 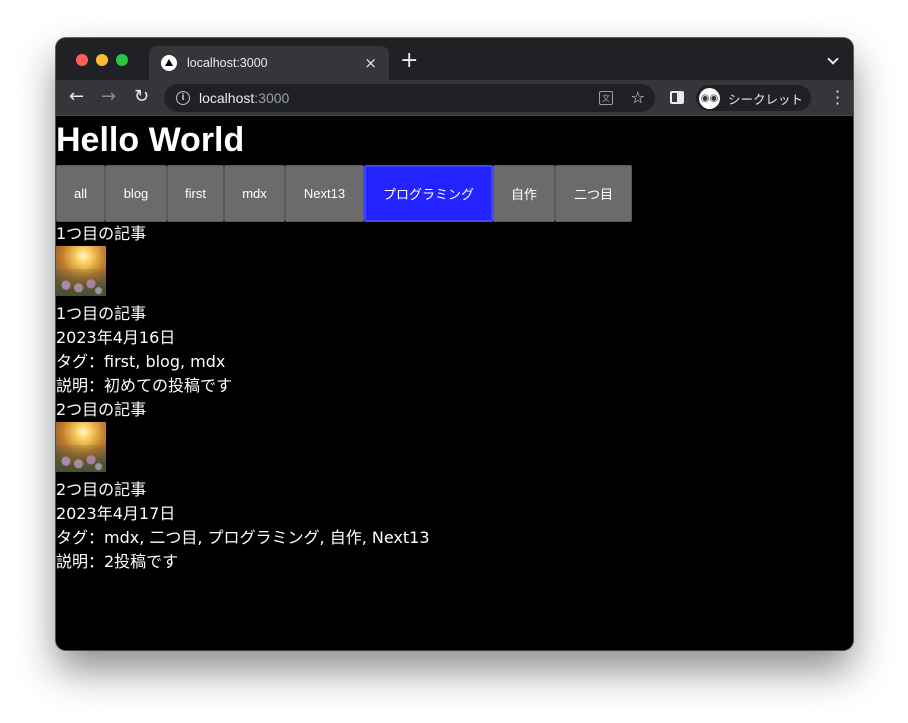 I want to click on profile-label: シークレット, so click(x=766, y=99).